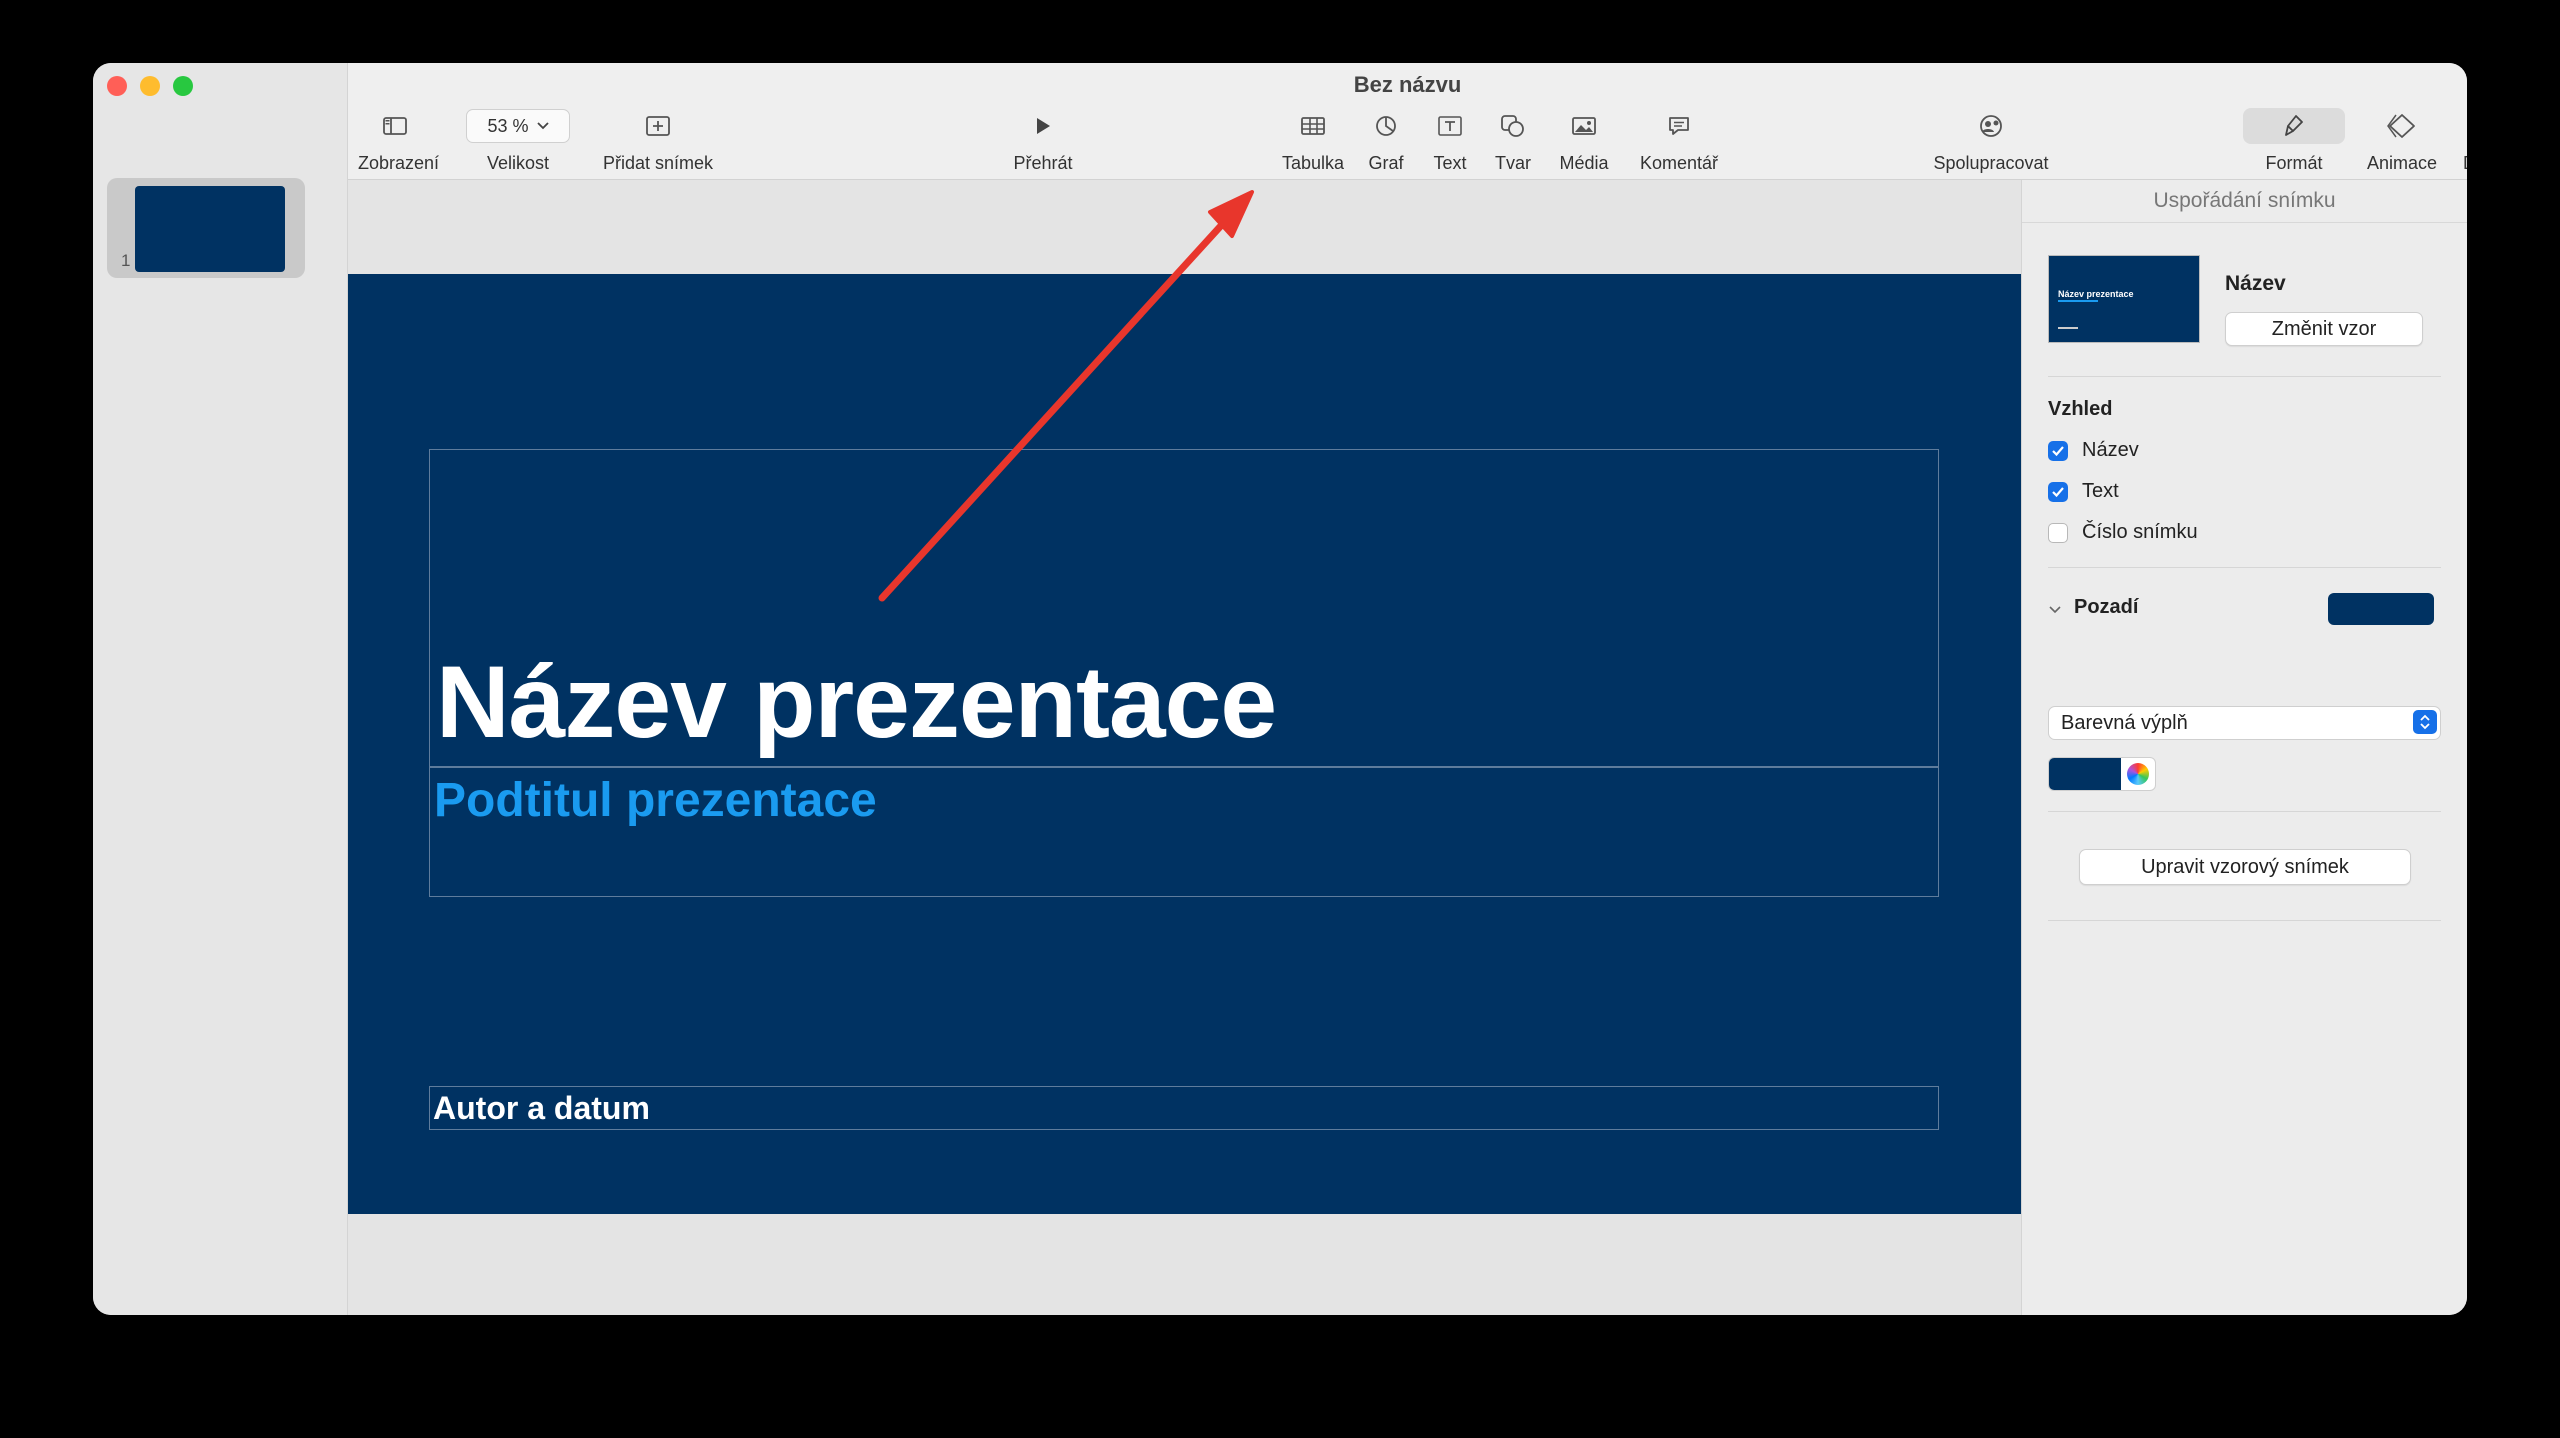 The image size is (2560, 1438). I want to click on chart-icon, so click(1386, 126).